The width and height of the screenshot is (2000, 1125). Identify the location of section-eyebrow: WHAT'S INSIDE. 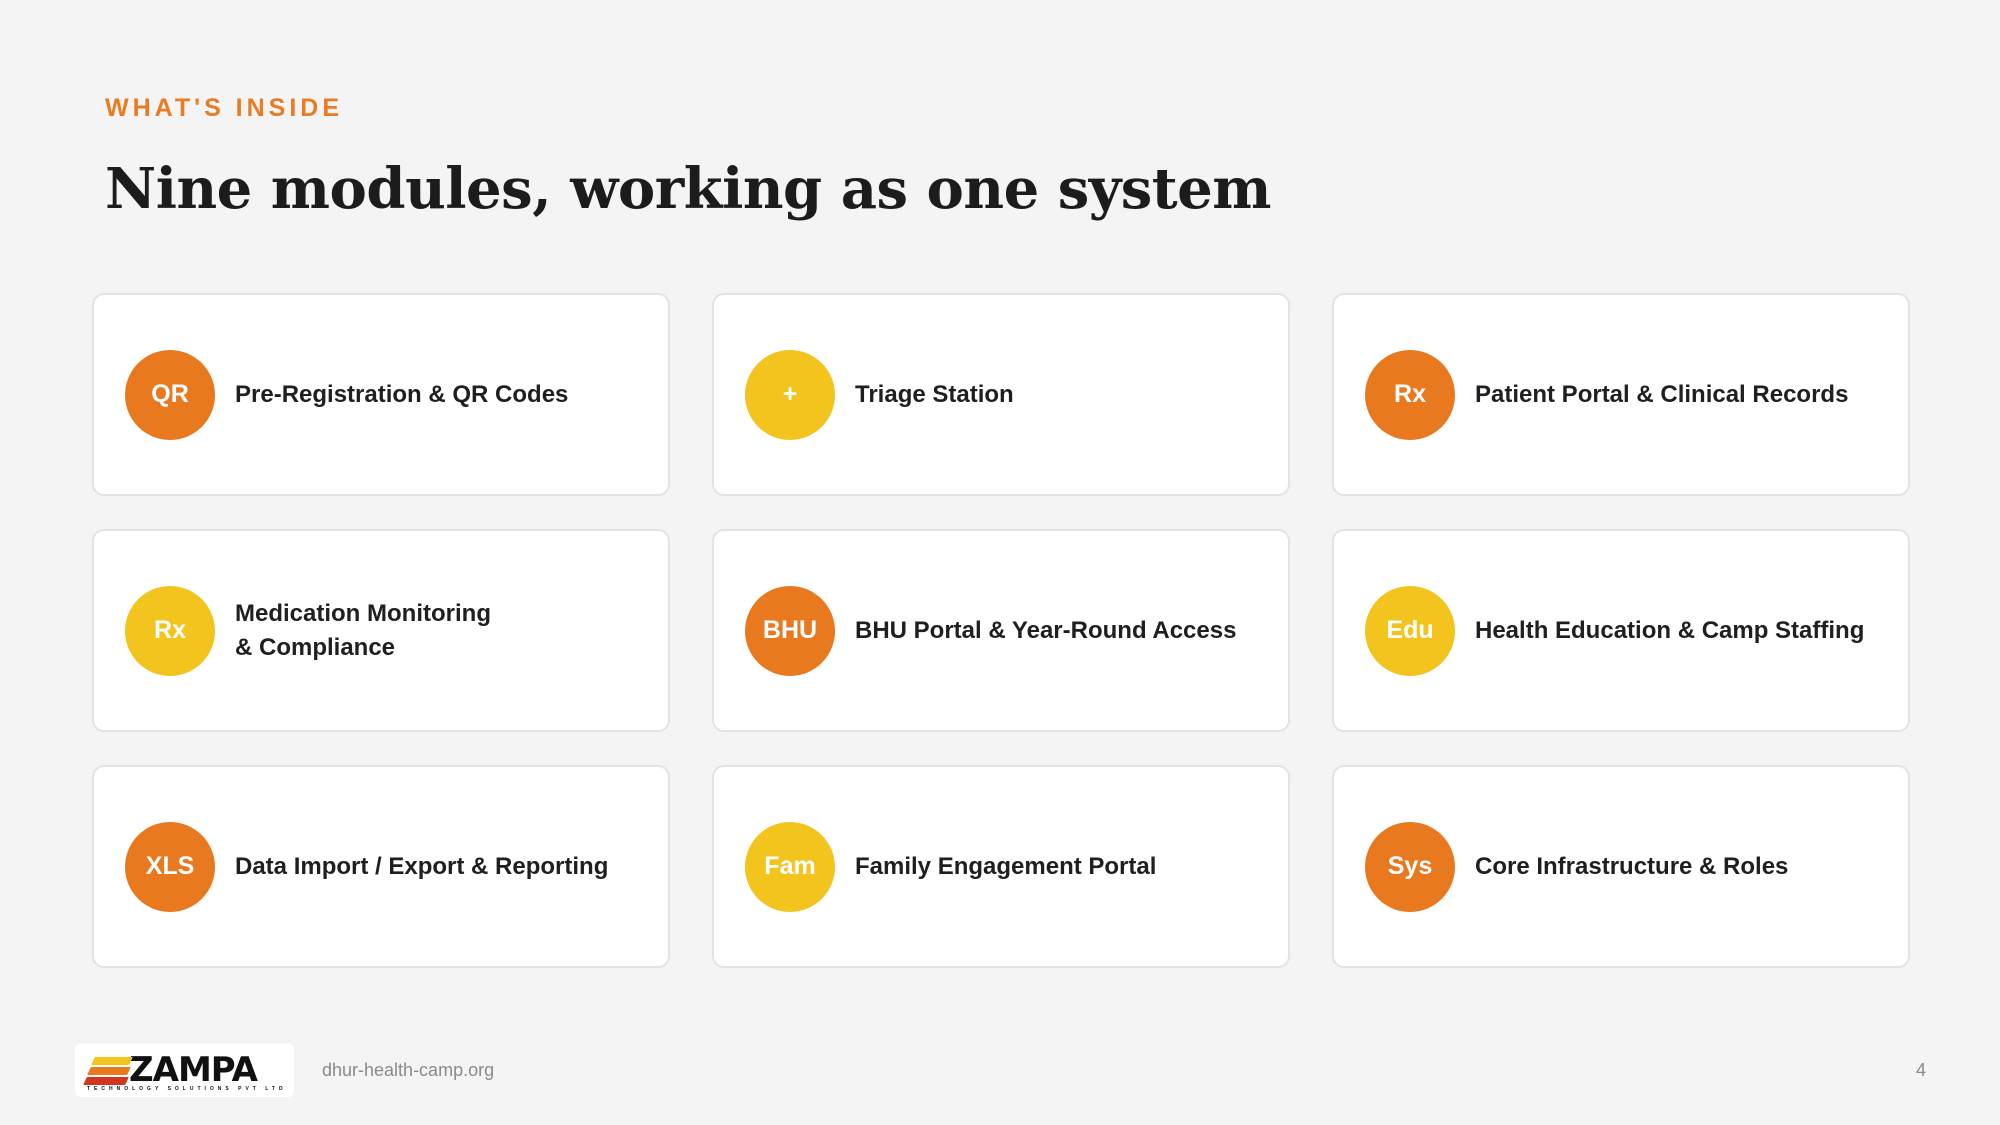
(224, 108).